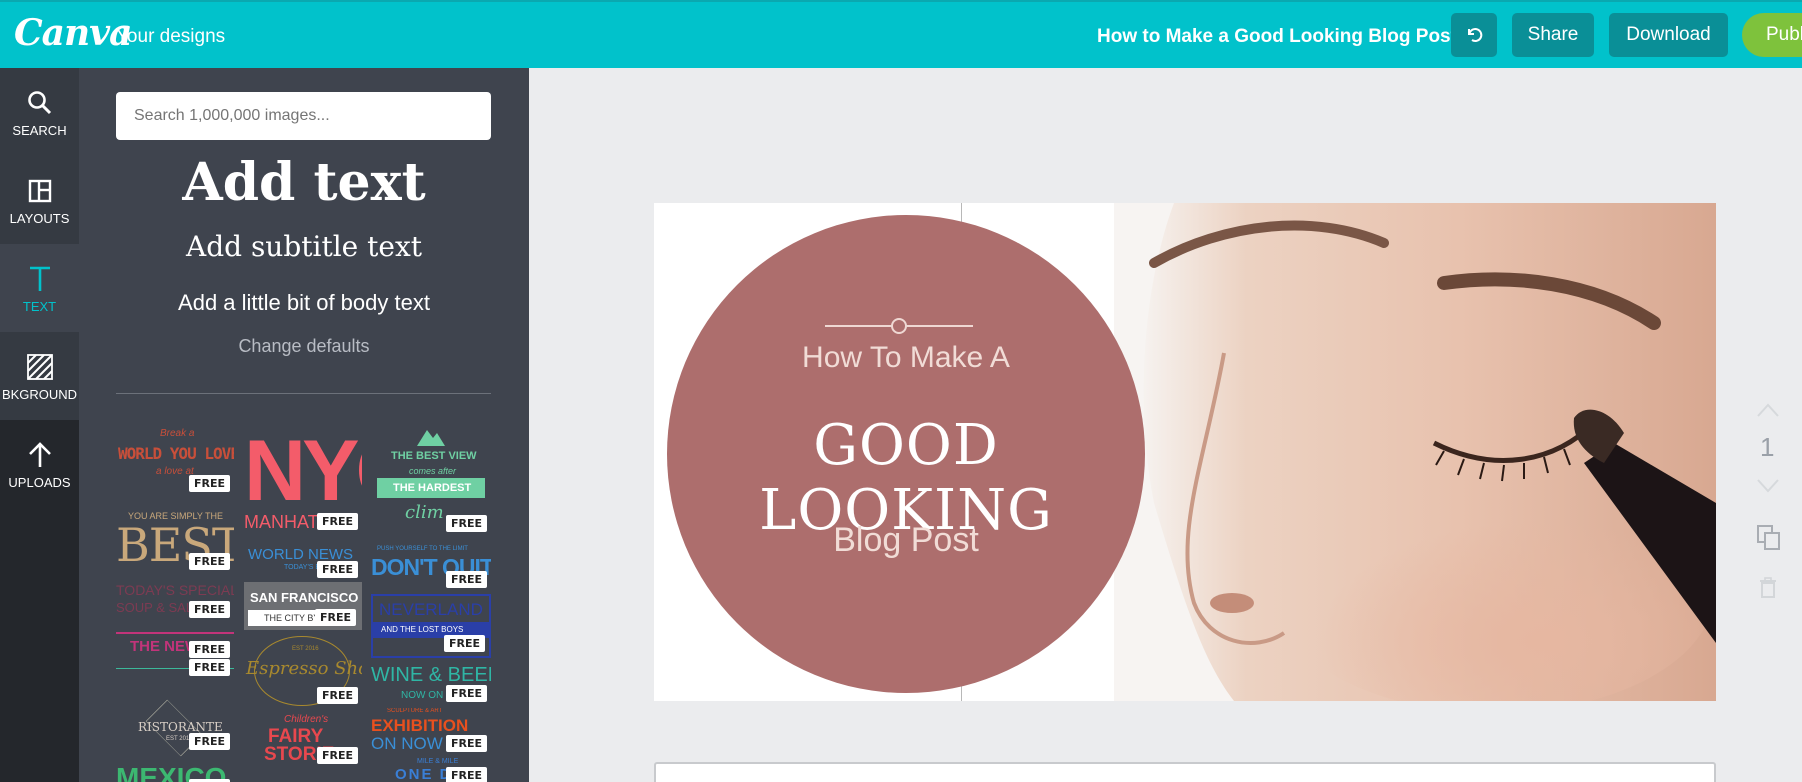 The height and width of the screenshot is (782, 1802). What do you see at coordinates (1185, 772) in the screenshot?
I see `next-page-preview` at bounding box center [1185, 772].